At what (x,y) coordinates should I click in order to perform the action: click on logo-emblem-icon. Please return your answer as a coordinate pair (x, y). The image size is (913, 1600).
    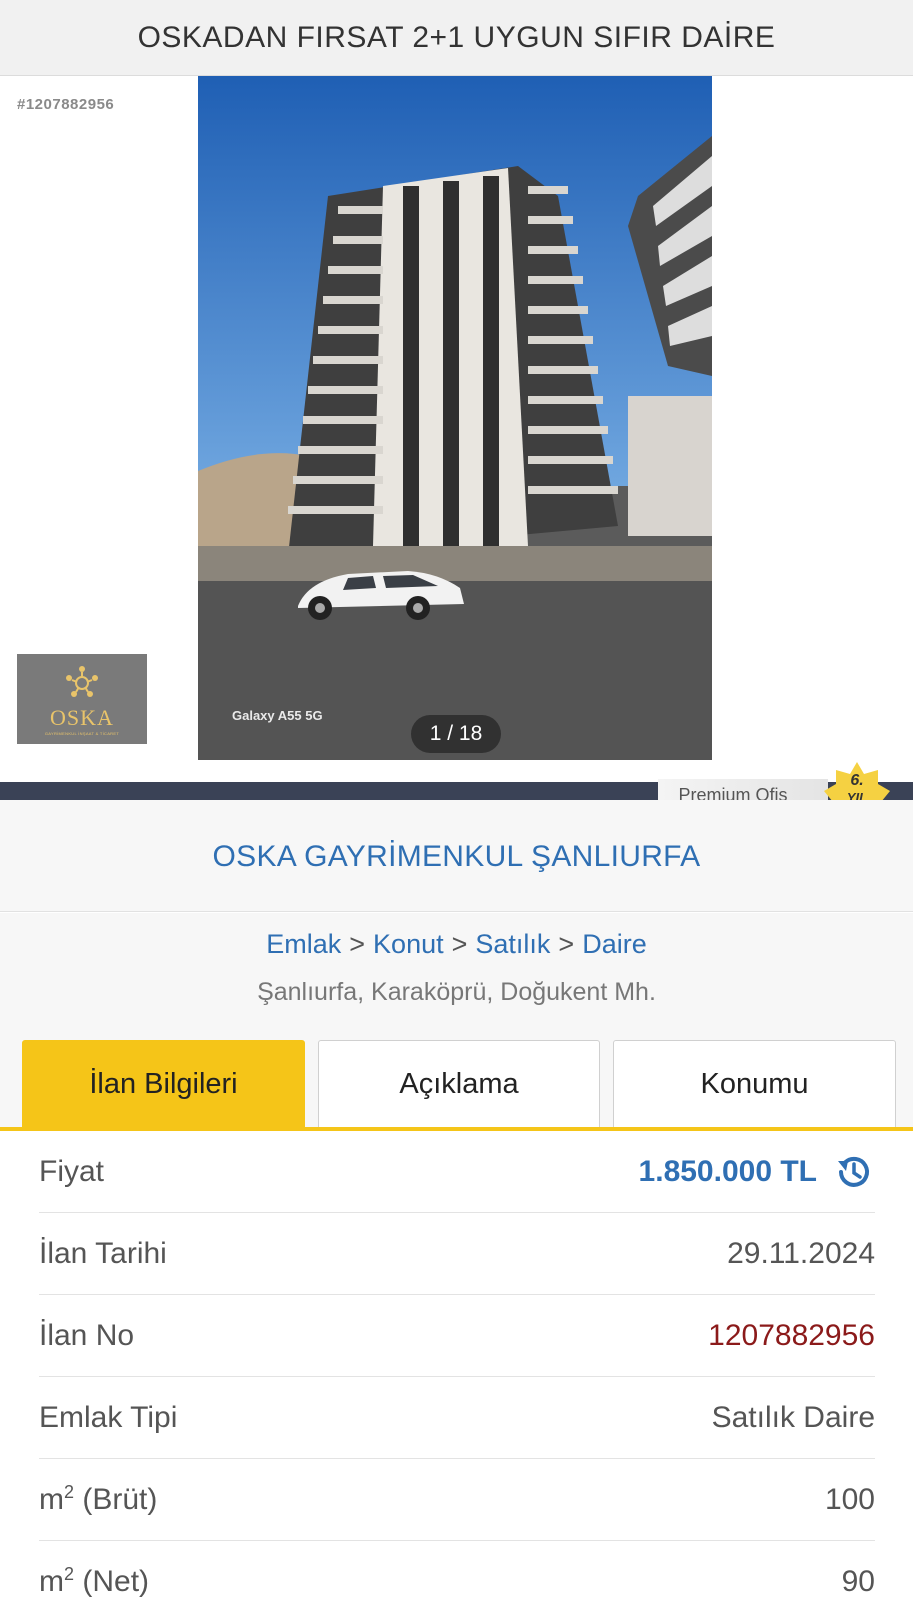
    Looking at the image, I should click on (82, 681).